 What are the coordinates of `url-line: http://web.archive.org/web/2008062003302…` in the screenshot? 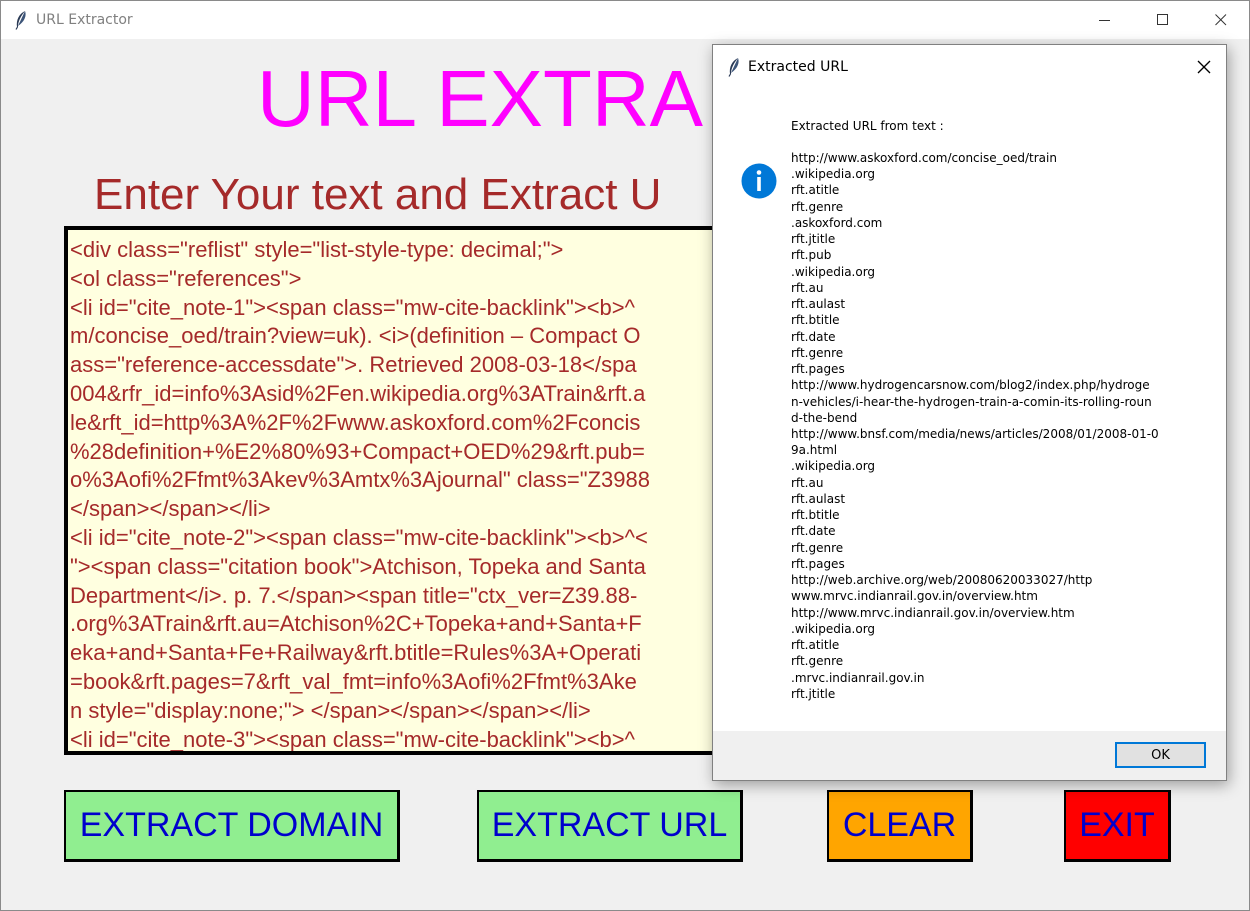 It's located at (942, 580).